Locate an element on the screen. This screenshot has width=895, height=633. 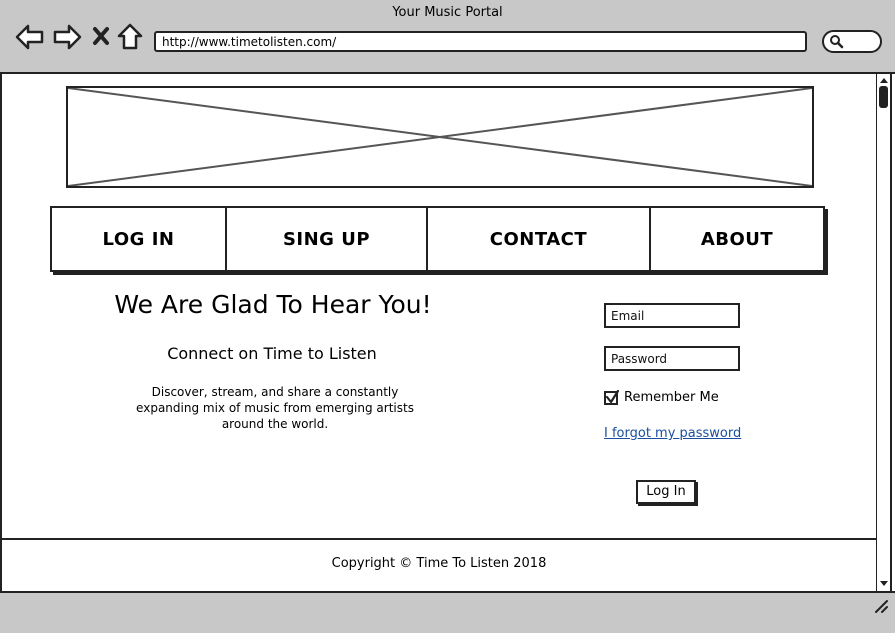
menu-item-contact: CONTACT is located at coordinates (539, 239).